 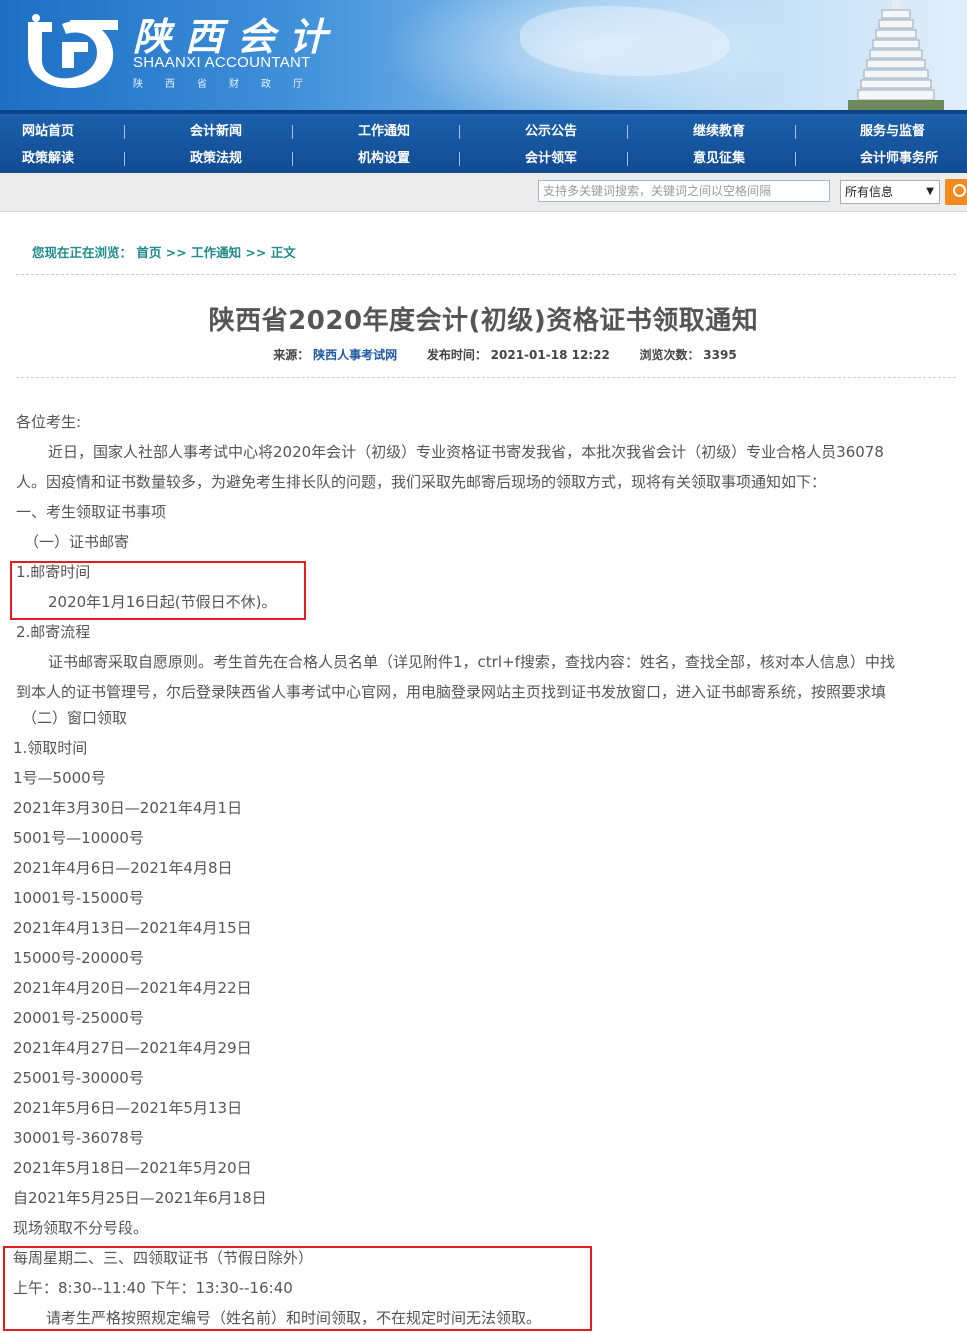 I want to click on body-line: 10001号-15000号, so click(x=78, y=898).